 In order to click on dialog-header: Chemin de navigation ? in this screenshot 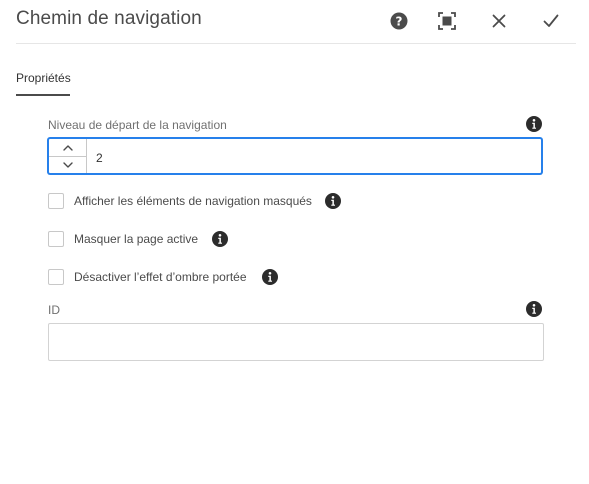, I will do `click(294, 22)`.